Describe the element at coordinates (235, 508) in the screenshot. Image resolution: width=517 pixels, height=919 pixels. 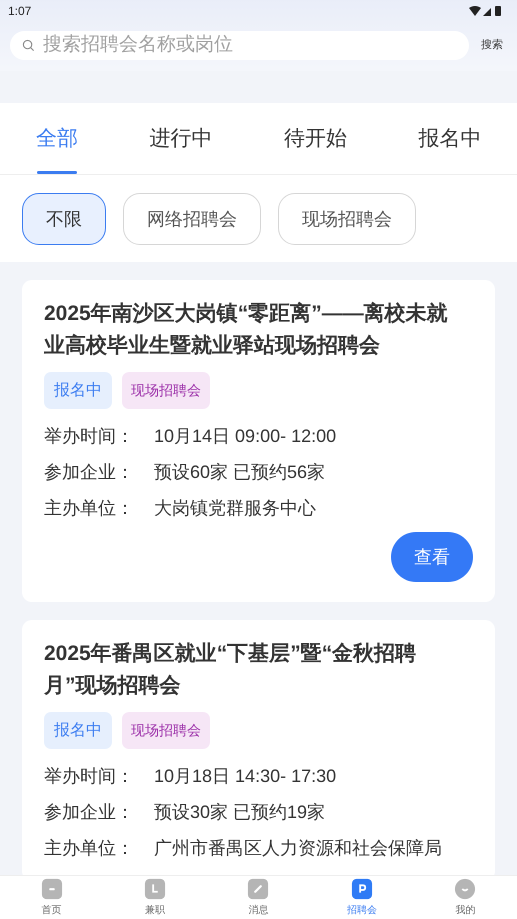
I see `field-value: 大岗镇党群服务中心` at that location.